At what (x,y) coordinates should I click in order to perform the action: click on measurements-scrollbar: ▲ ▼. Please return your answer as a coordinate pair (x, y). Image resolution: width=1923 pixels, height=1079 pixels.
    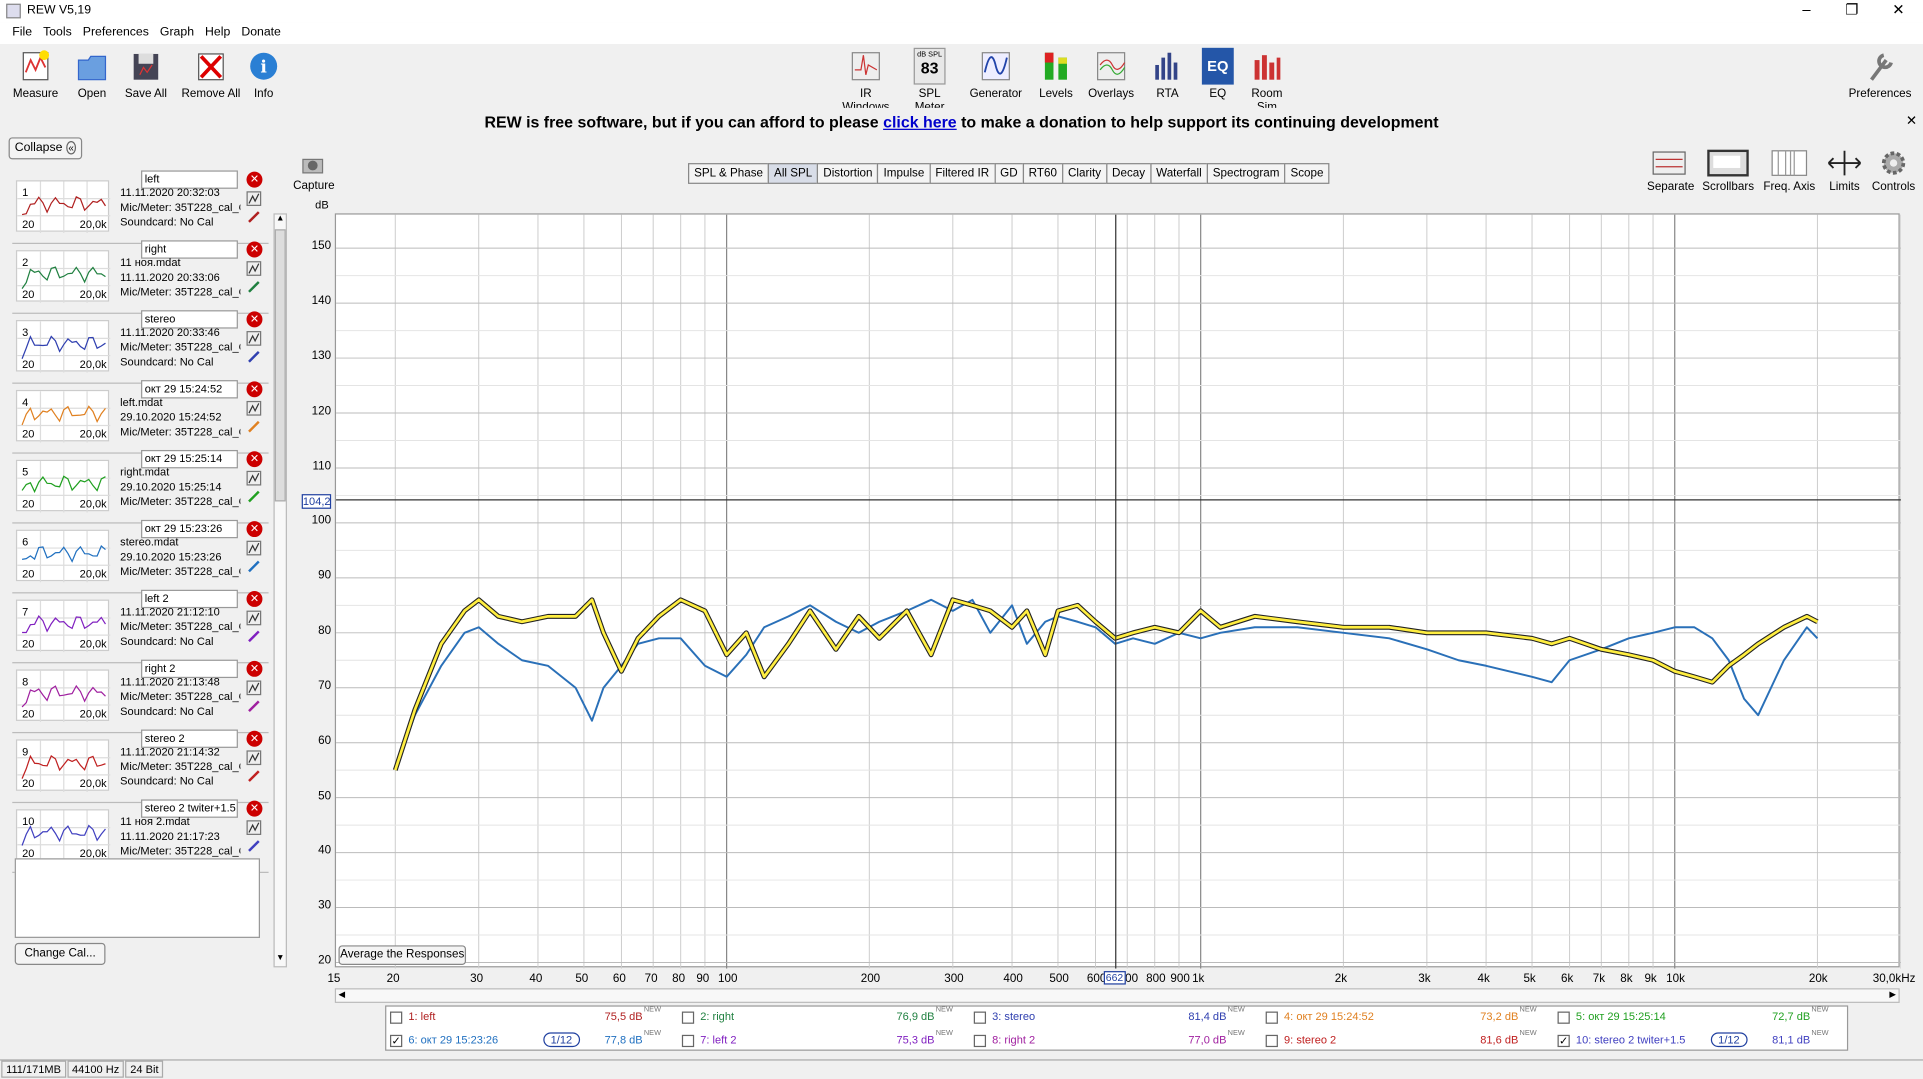
    Looking at the image, I should click on (280, 590).